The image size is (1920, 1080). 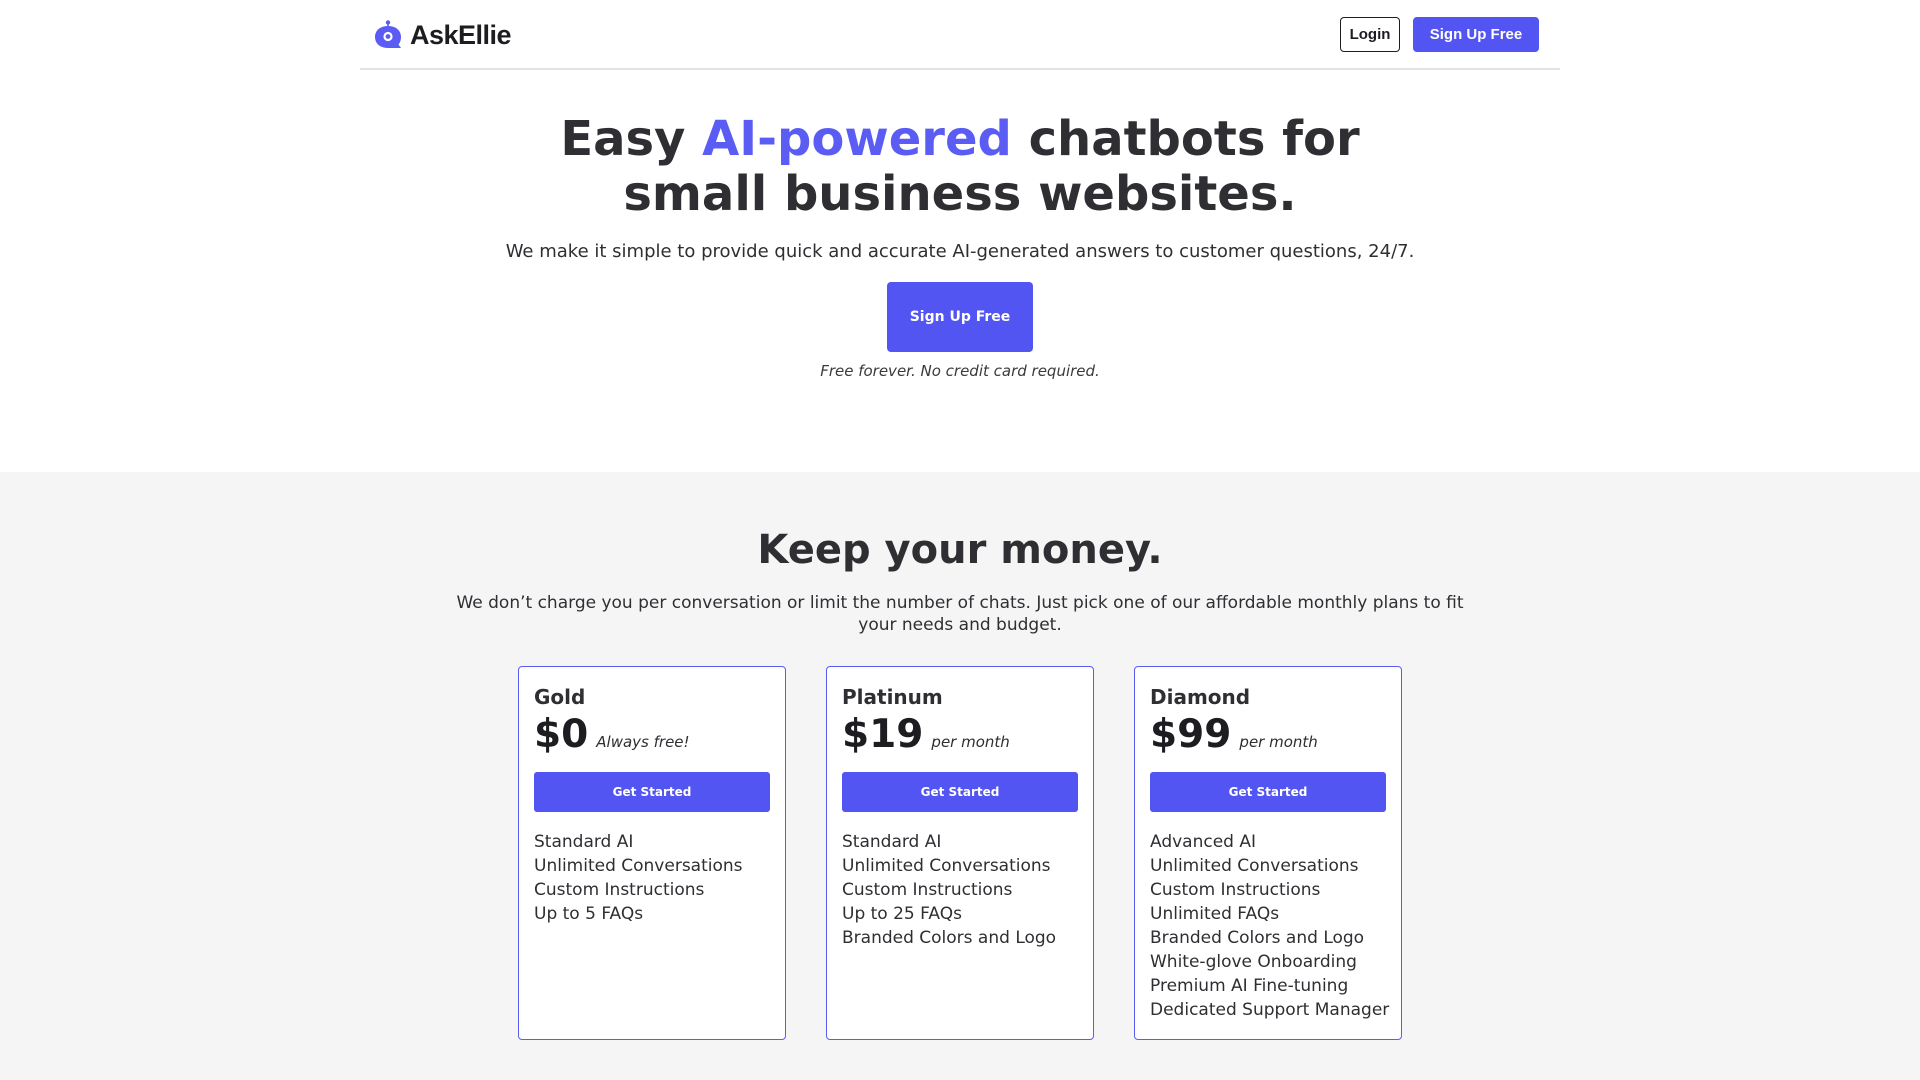 What do you see at coordinates (960, 35) in the screenshot?
I see `top-navbar: AskEllie Login Sign Up Free` at bounding box center [960, 35].